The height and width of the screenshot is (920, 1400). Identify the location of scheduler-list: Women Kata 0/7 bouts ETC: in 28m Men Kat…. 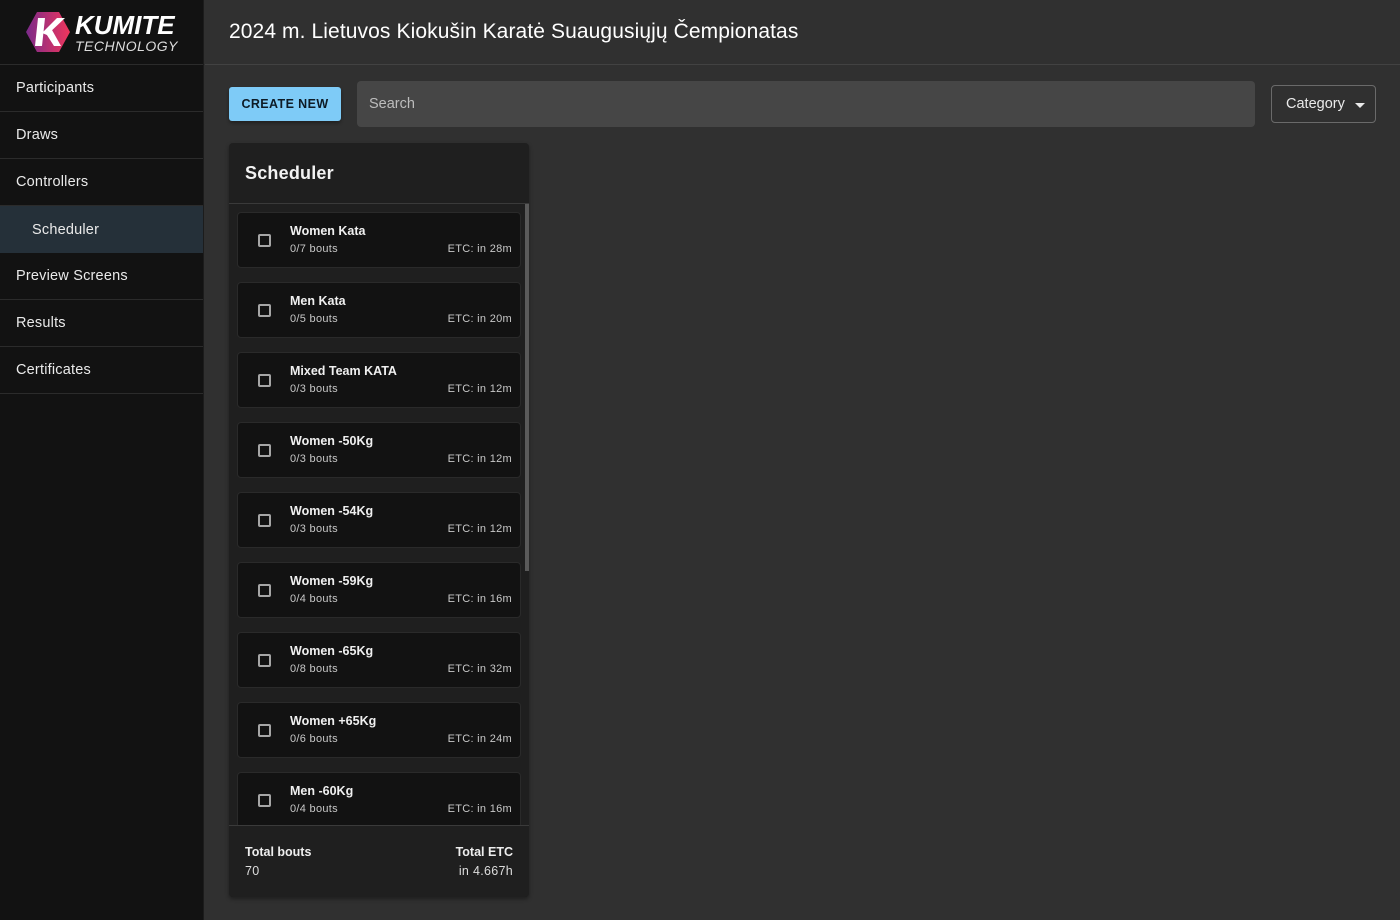
(379, 514).